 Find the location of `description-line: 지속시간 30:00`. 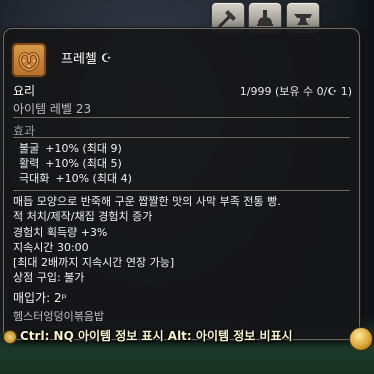

description-line: 지속시간 30:00 is located at coordinates (51, 247).